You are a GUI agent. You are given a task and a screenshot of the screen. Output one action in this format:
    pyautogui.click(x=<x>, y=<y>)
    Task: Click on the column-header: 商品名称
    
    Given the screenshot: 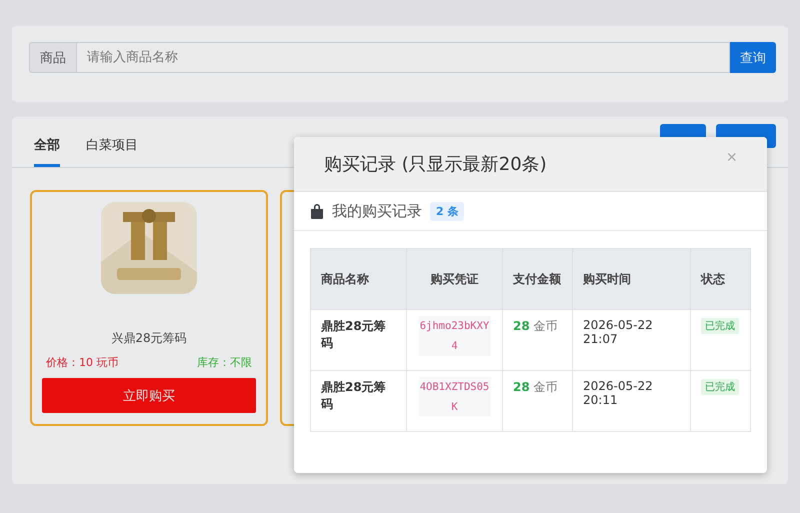 What is the action you would take?
    pyautogui.click(x=358, y=279)
    